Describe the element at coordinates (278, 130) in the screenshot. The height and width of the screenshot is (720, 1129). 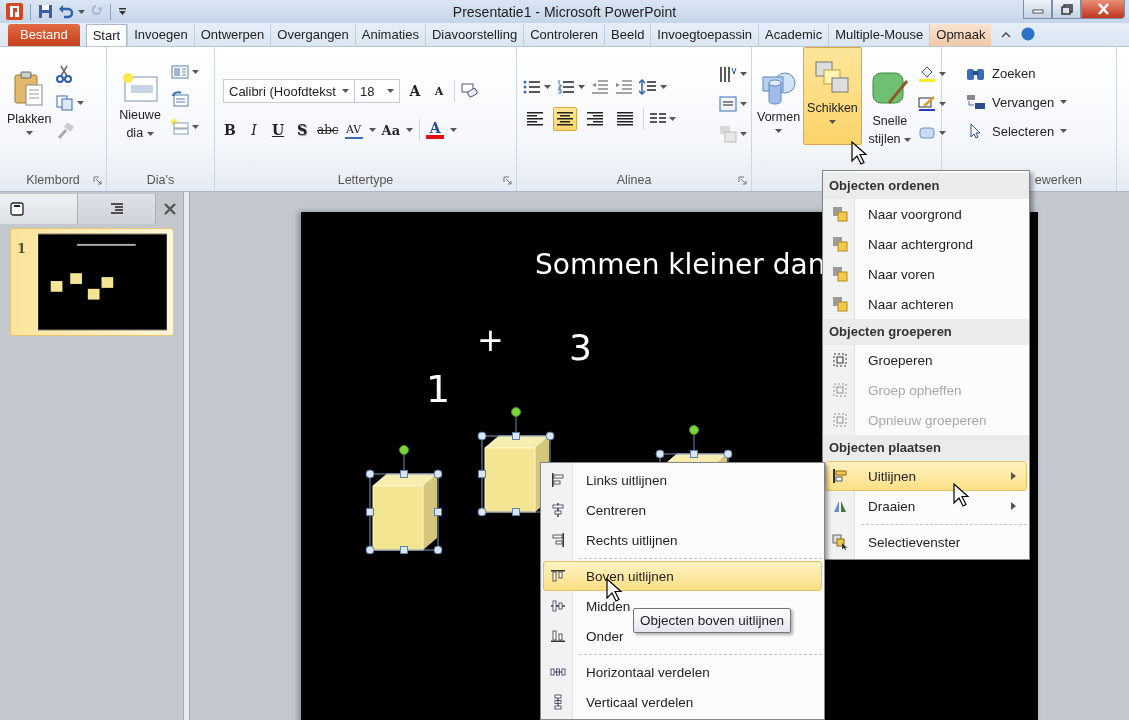
I see `underline-button: U` at that location.